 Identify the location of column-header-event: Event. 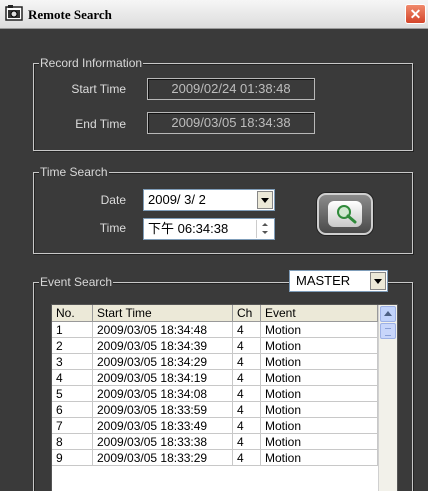
(319, 313).